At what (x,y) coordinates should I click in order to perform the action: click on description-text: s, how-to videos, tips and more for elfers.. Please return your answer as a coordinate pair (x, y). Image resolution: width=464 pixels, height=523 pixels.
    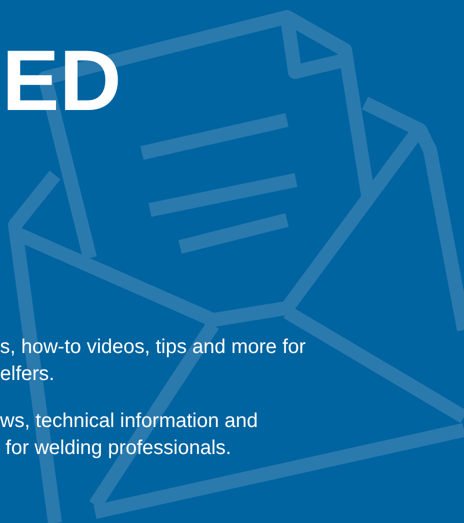
    Looking at the image, I should click on (153, 361).